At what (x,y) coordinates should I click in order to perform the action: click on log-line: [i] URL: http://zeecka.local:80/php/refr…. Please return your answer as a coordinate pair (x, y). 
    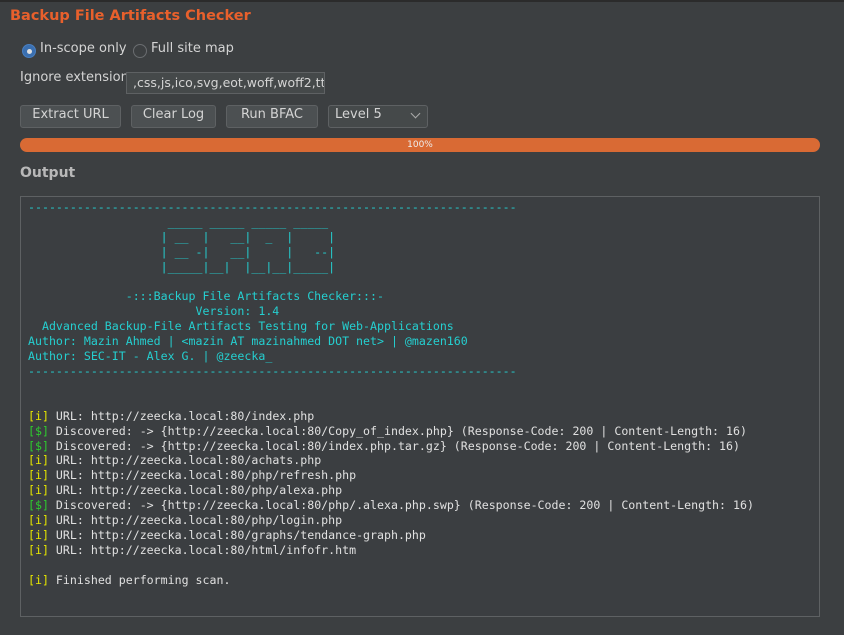
    Looking at the image, I should click on (423, 475).